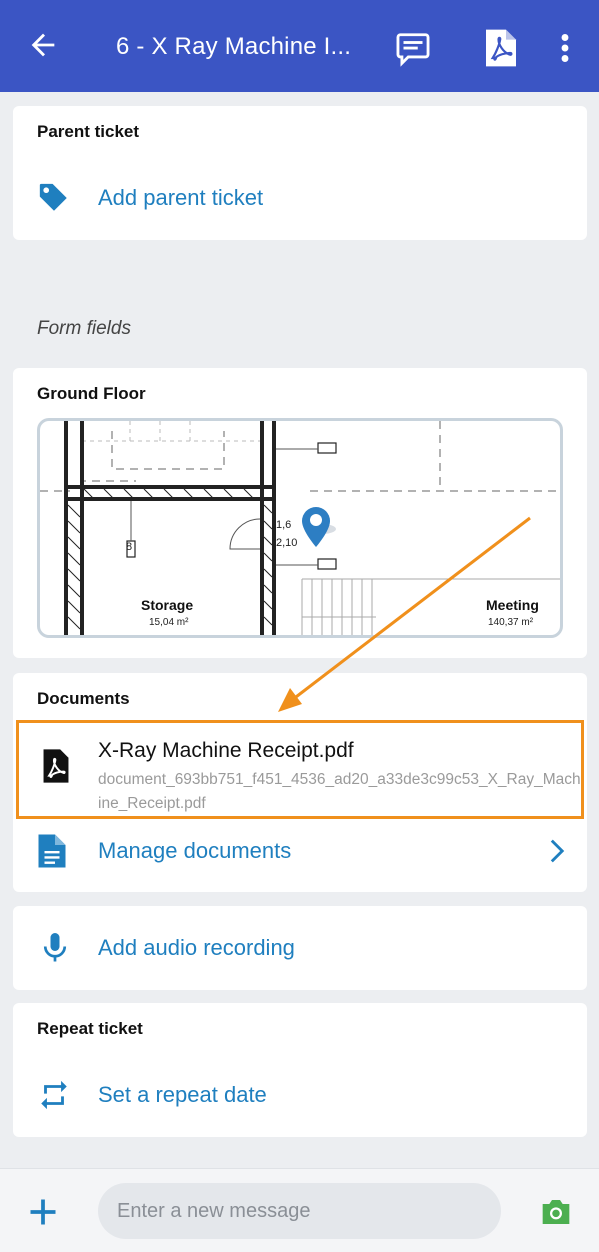 Image resolution: width=599 pixels, height=1252 pixels. What do you see at coordinates (167, 605) in the screenshot?
I see `room-storage-name: Storage` at bounding box center [167, 605].